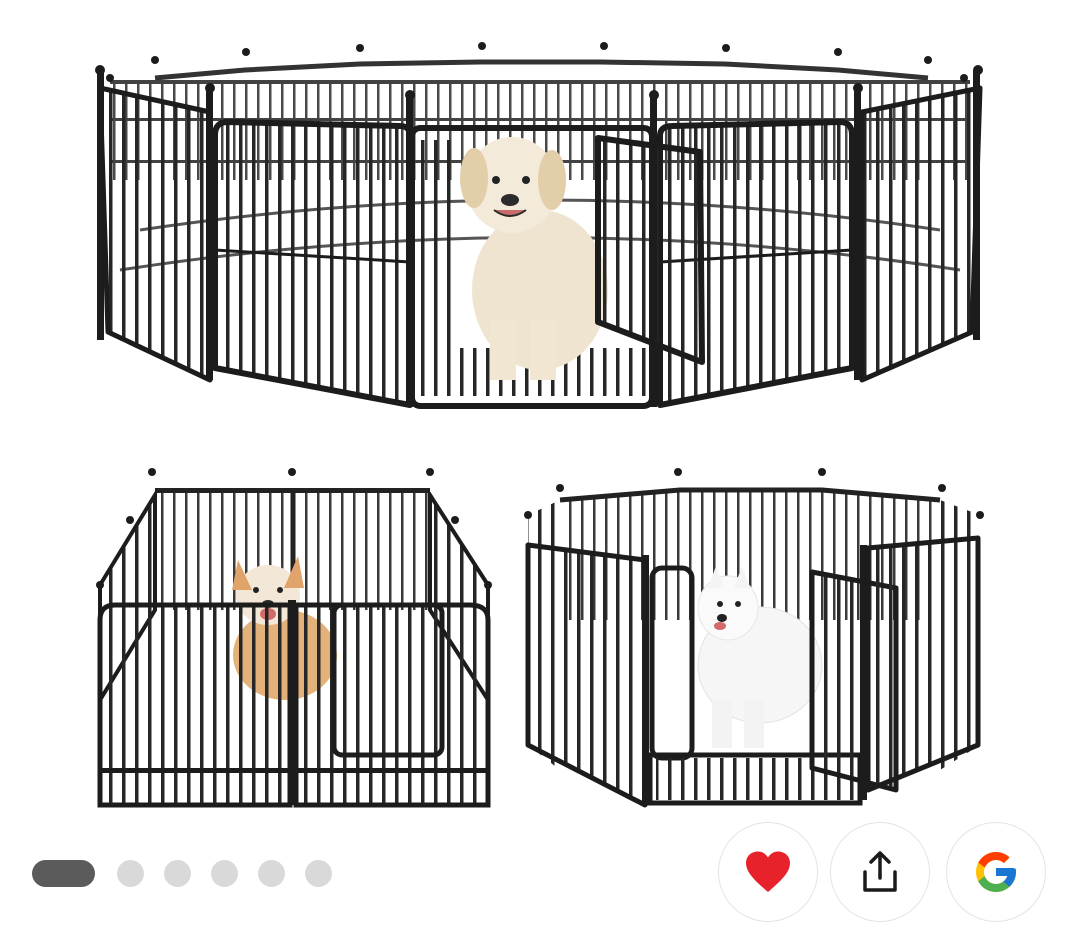 The image size is (1080, 938). What do you see at coordinates (294, 638) in the screenshot?
I see `small-playpen-corgi` at bounding box center [294, 638].